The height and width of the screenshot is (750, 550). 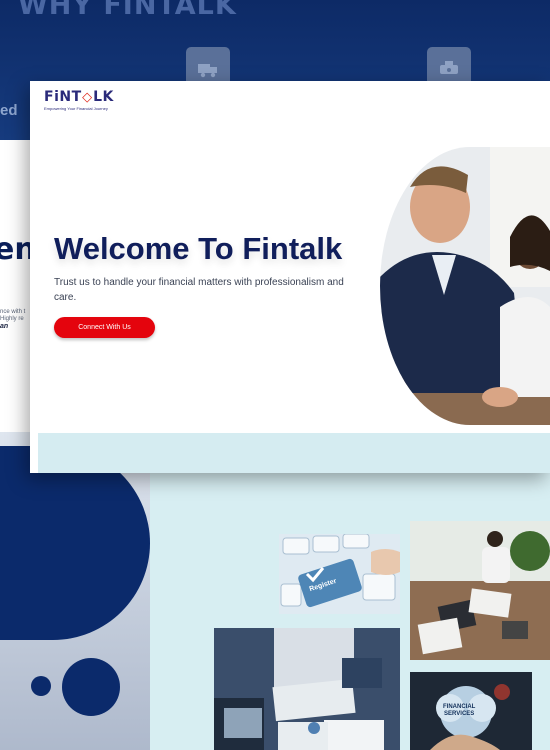 What do you see at coordinates (339, 574) in the screenshot?
I see `register-keyboard-photo: Register` at bounding box center [339, 574].